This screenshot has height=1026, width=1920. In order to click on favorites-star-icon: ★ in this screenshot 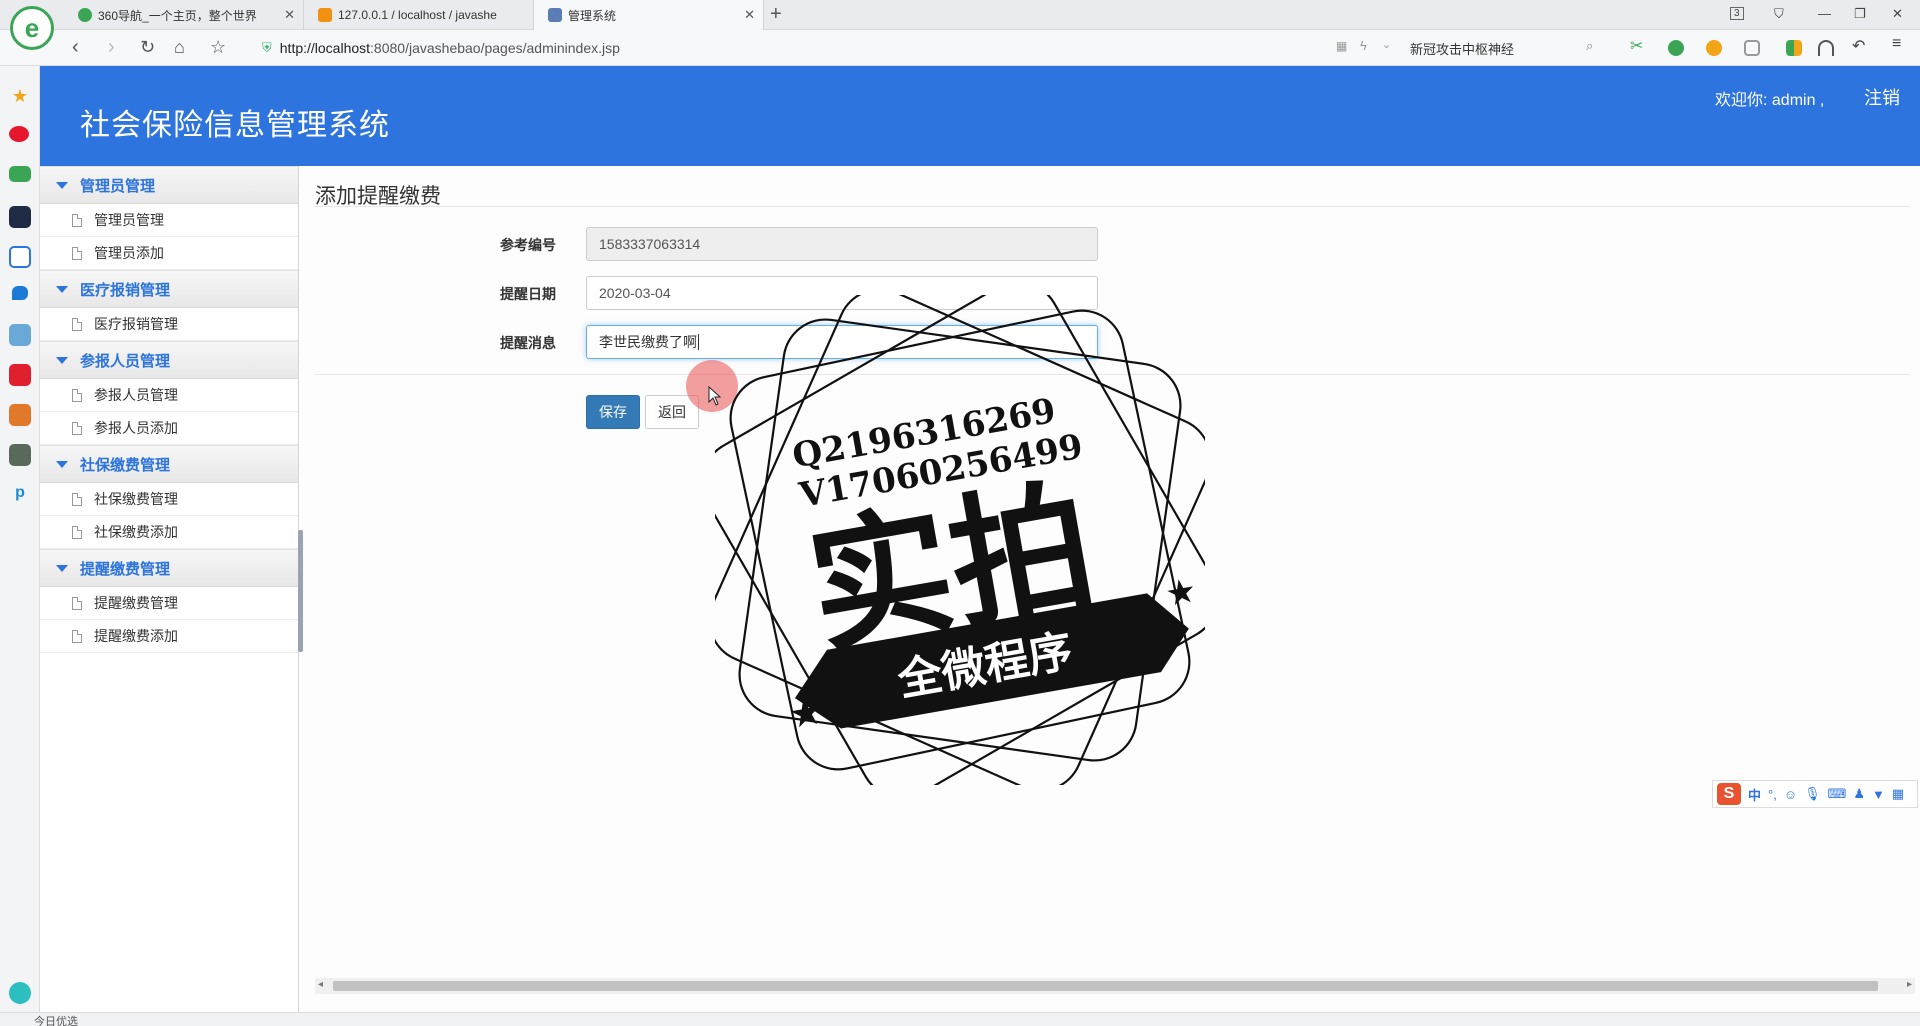, I will do `click(20, 97)`.